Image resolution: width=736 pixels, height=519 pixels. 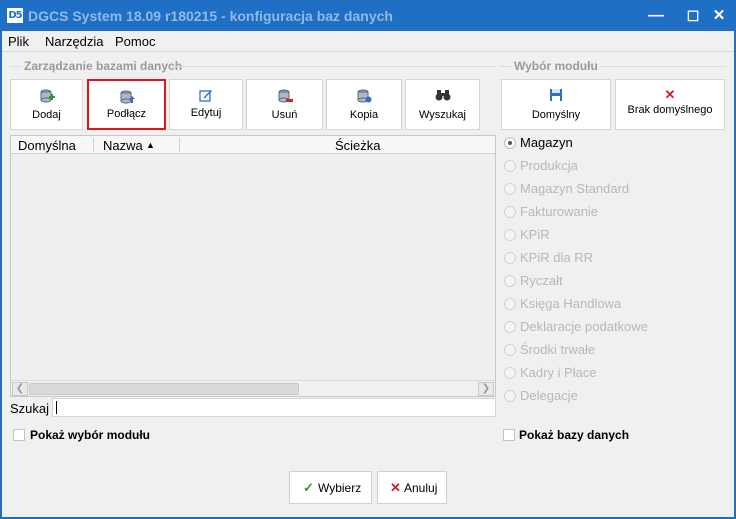 What do you see at coordinates (546, 142) in the screenshot?
I see `module-label: Magazyn` at bounding box center [546, 142].